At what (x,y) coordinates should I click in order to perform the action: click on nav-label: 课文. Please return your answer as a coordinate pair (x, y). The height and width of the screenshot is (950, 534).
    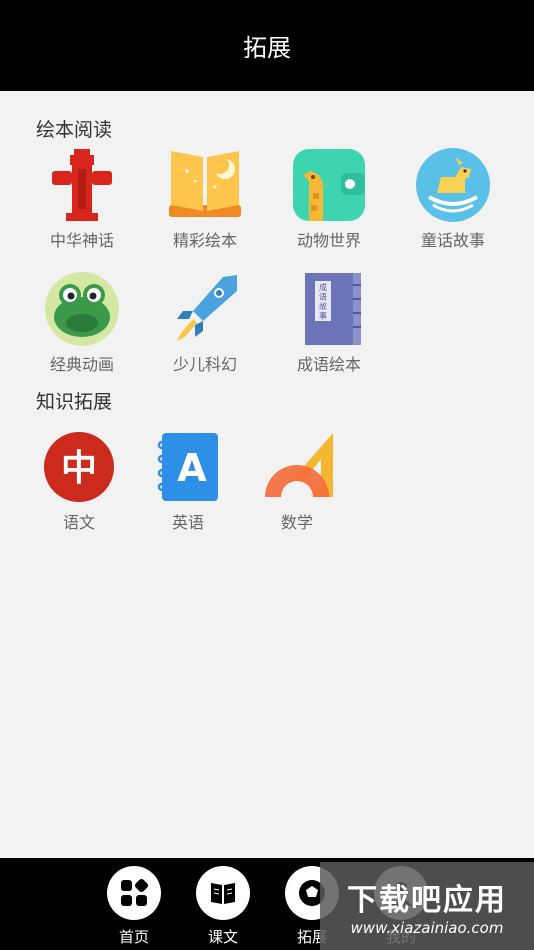
    Looking at the image, I should click on (222, 937).